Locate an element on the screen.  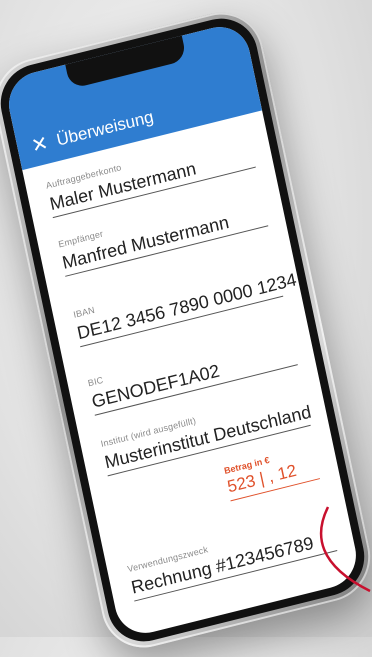
amount-field: Betrag in € 523 | , 12 is located at coordinates (271, 473).